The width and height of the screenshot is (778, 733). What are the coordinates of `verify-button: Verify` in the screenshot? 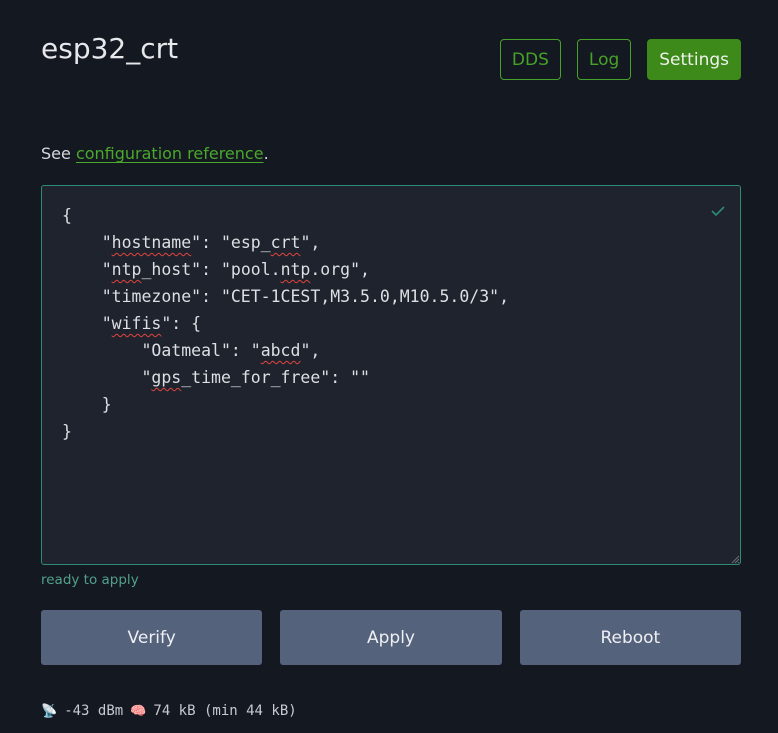 It's located at (152, 637).